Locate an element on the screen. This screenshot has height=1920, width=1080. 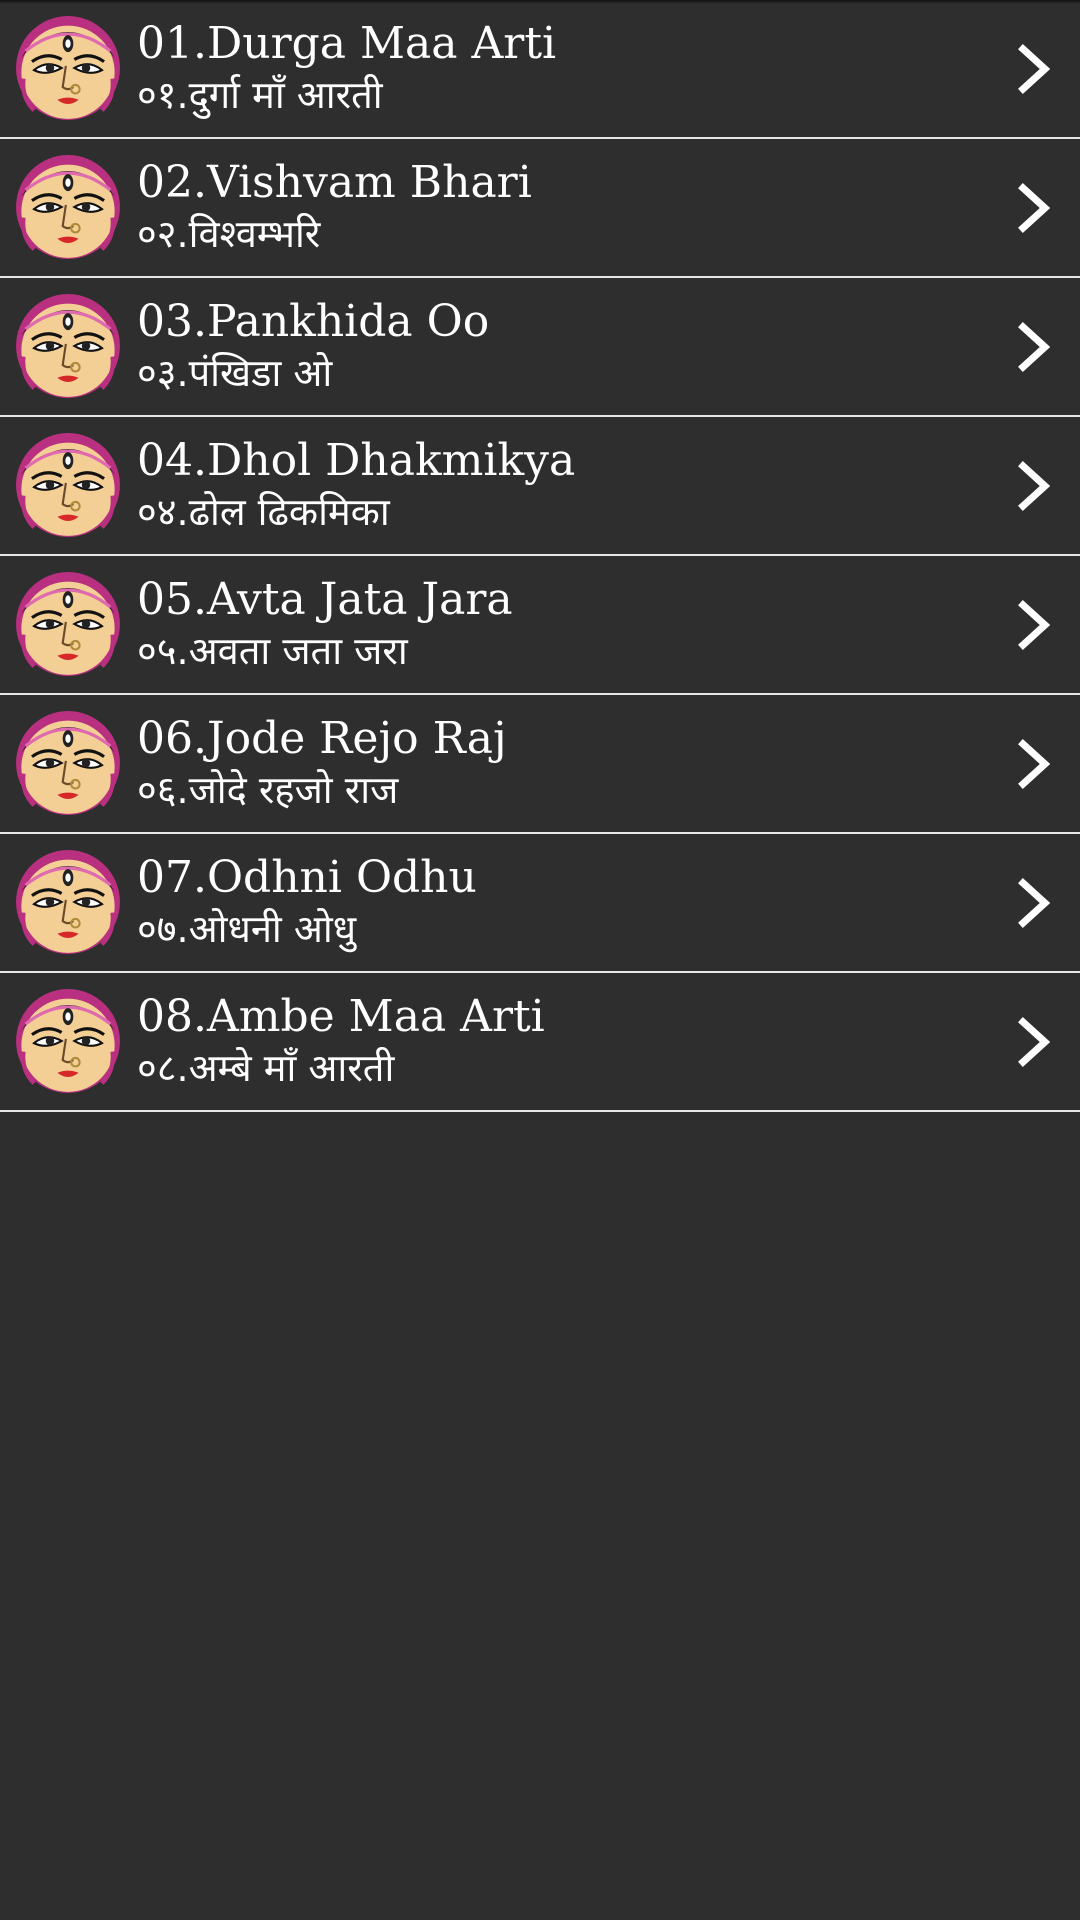
list-item-06: 06.Jode Rejo Raj ०६.जोदे रहजो राज is located at coordinates (540, 764).